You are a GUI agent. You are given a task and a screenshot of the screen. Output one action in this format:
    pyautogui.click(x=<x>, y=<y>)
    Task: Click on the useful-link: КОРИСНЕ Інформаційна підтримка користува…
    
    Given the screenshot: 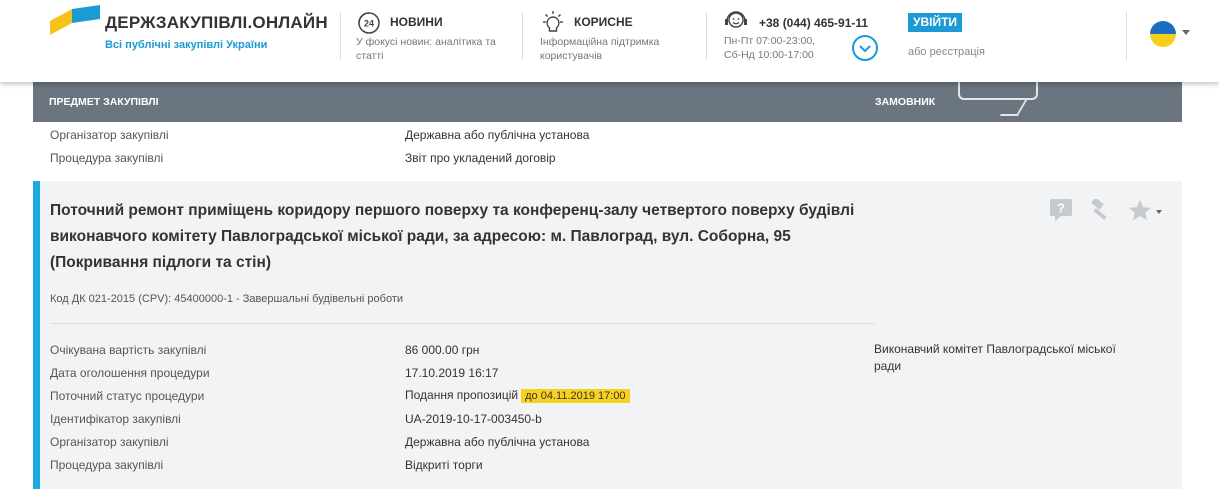 What is the action you would take?
    pyautogui.click(x=622, y=40)
    